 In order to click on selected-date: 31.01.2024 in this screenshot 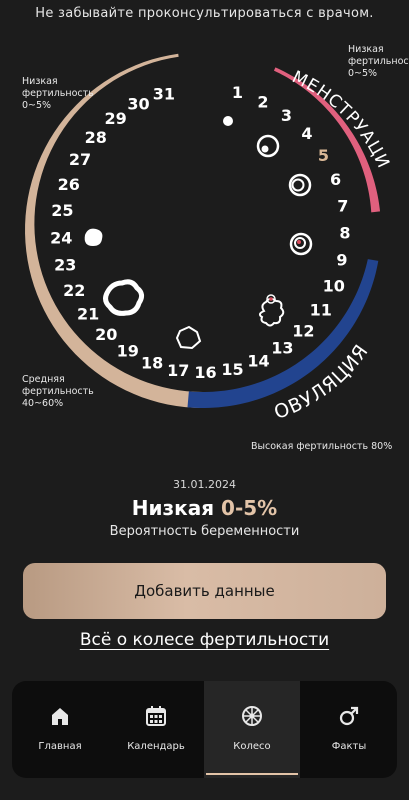, I will do `click(204, 484)`.